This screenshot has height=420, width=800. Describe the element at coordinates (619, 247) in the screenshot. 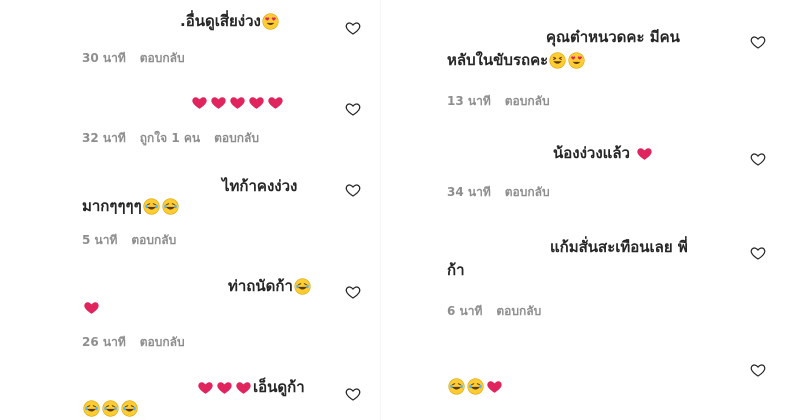

I see `comment-text-line1: แก้มสั่นสะเทือนเลย พี่` at that location.